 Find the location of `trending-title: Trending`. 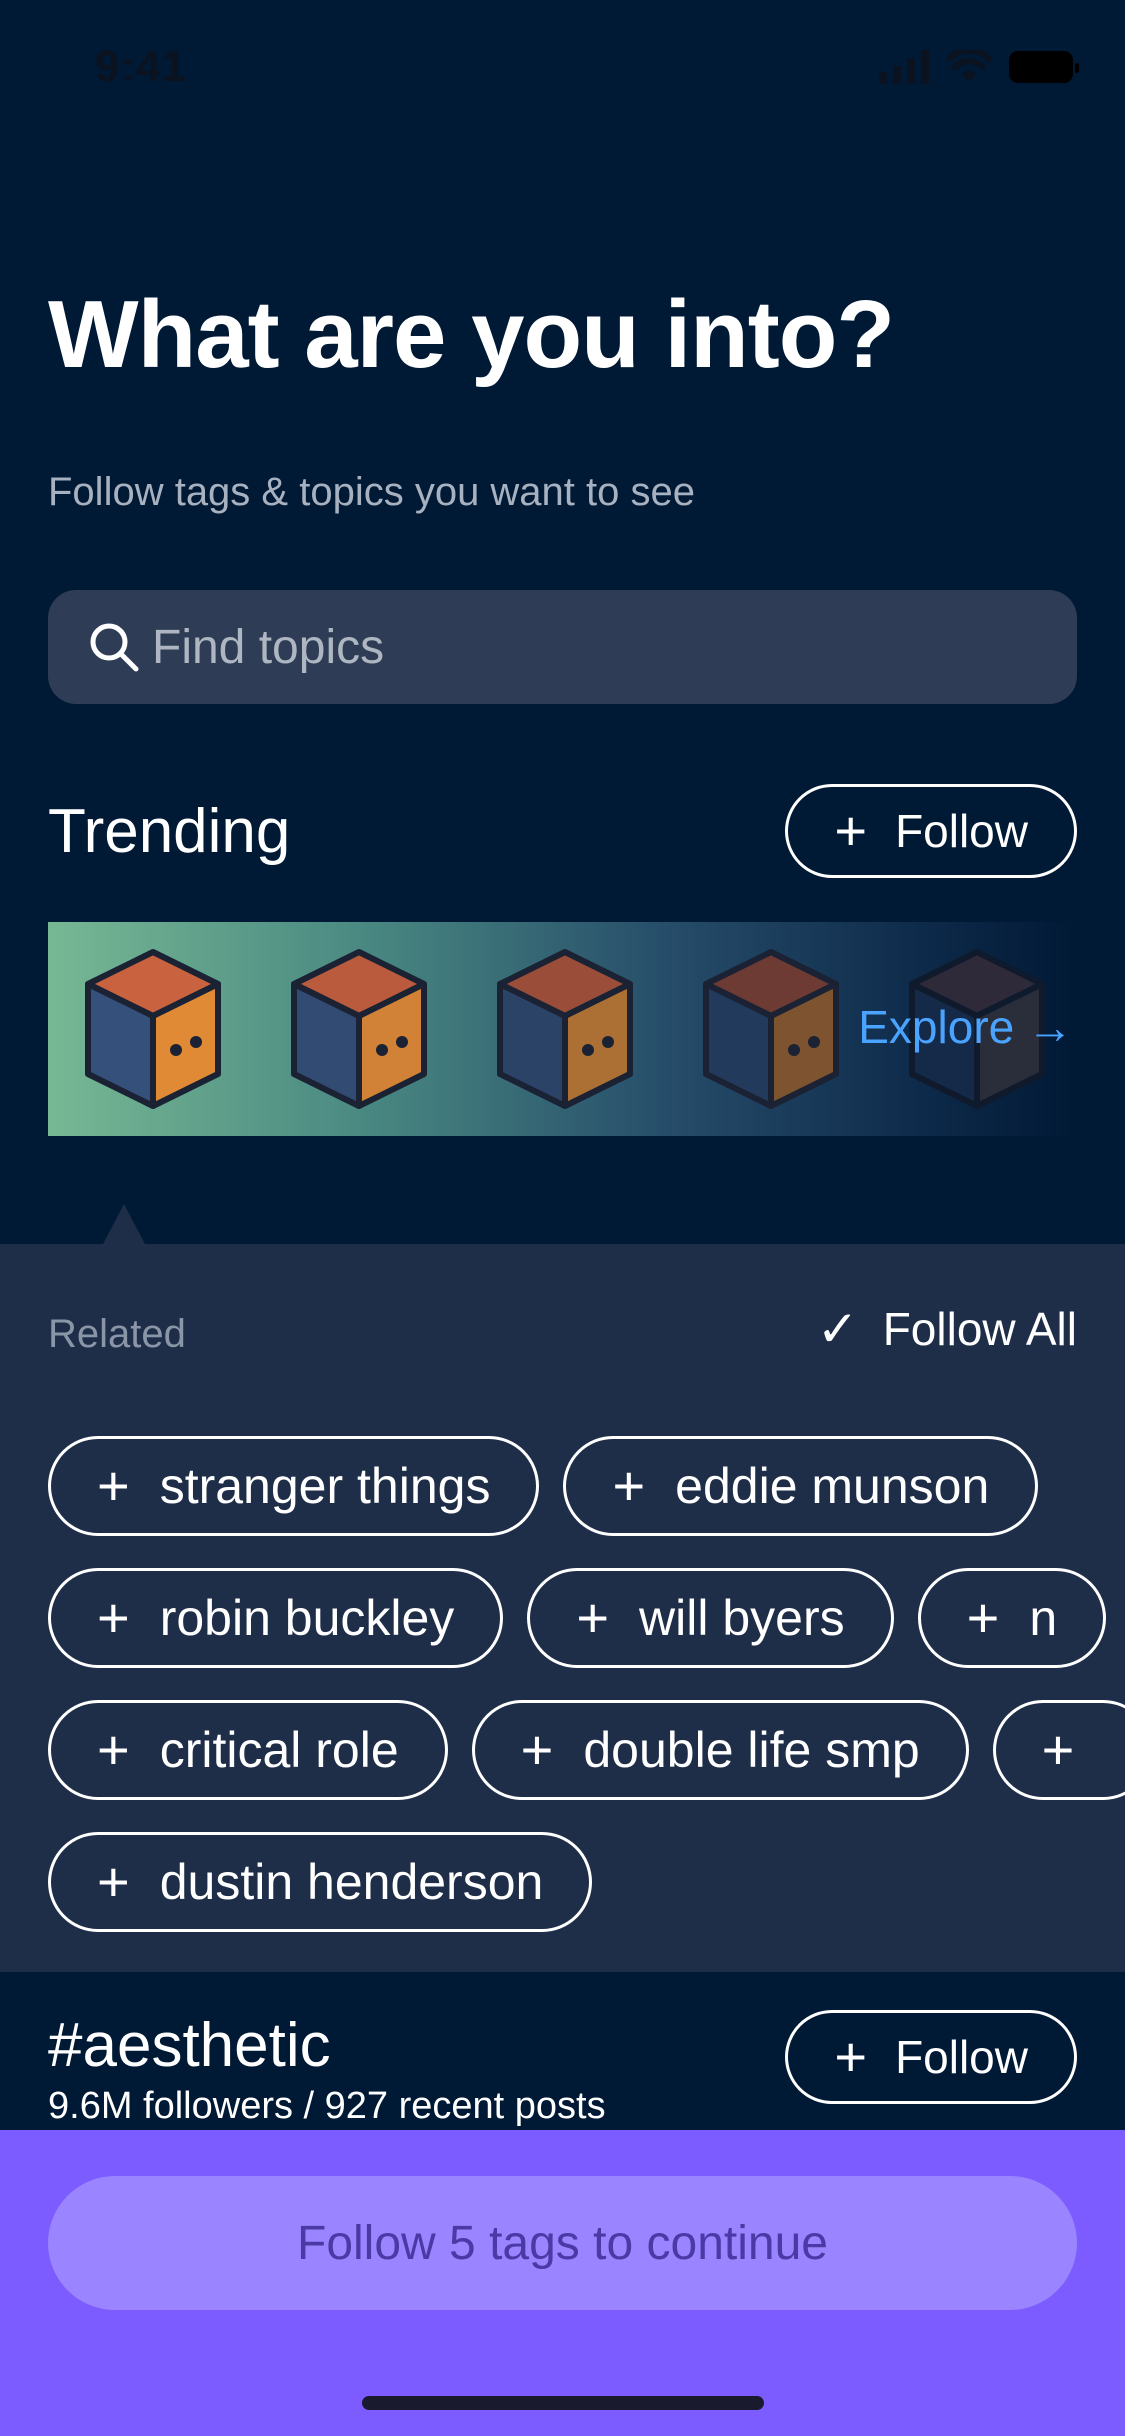

trending-title: Trending is located at coordinates (169, 831).